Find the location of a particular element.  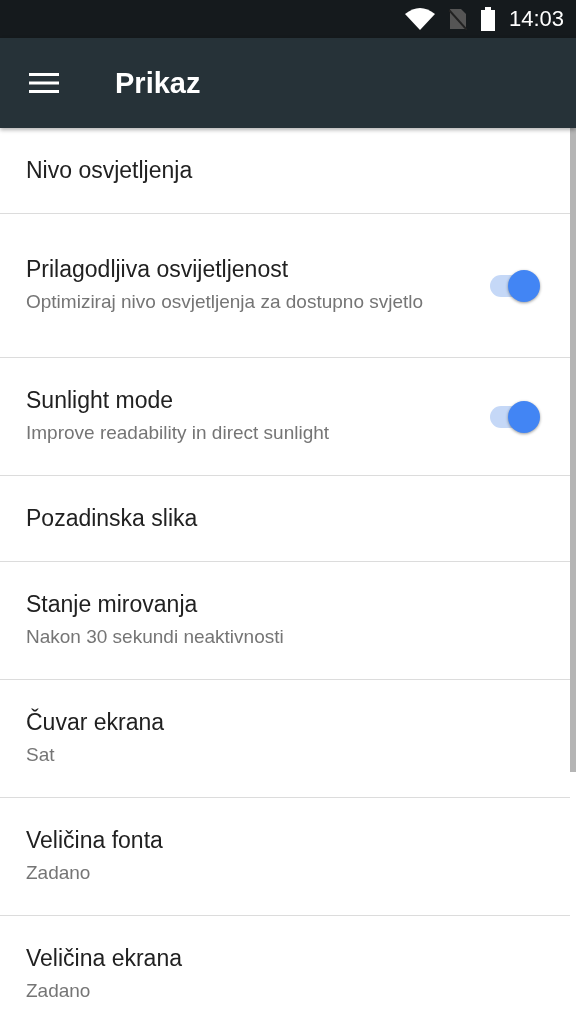

wifi-icon is located at coordinates (419, 19).